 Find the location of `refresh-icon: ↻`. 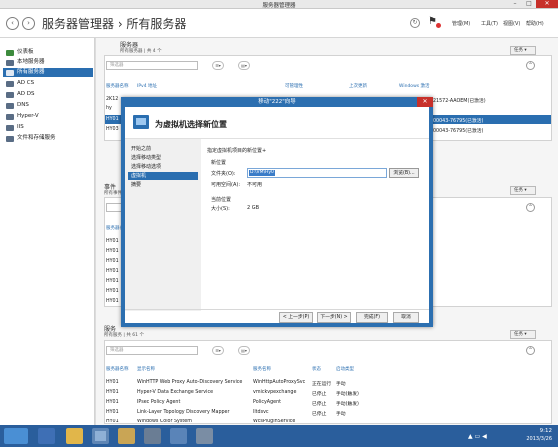

refresh-icon: ↻ is located at coordinates (415, 23).